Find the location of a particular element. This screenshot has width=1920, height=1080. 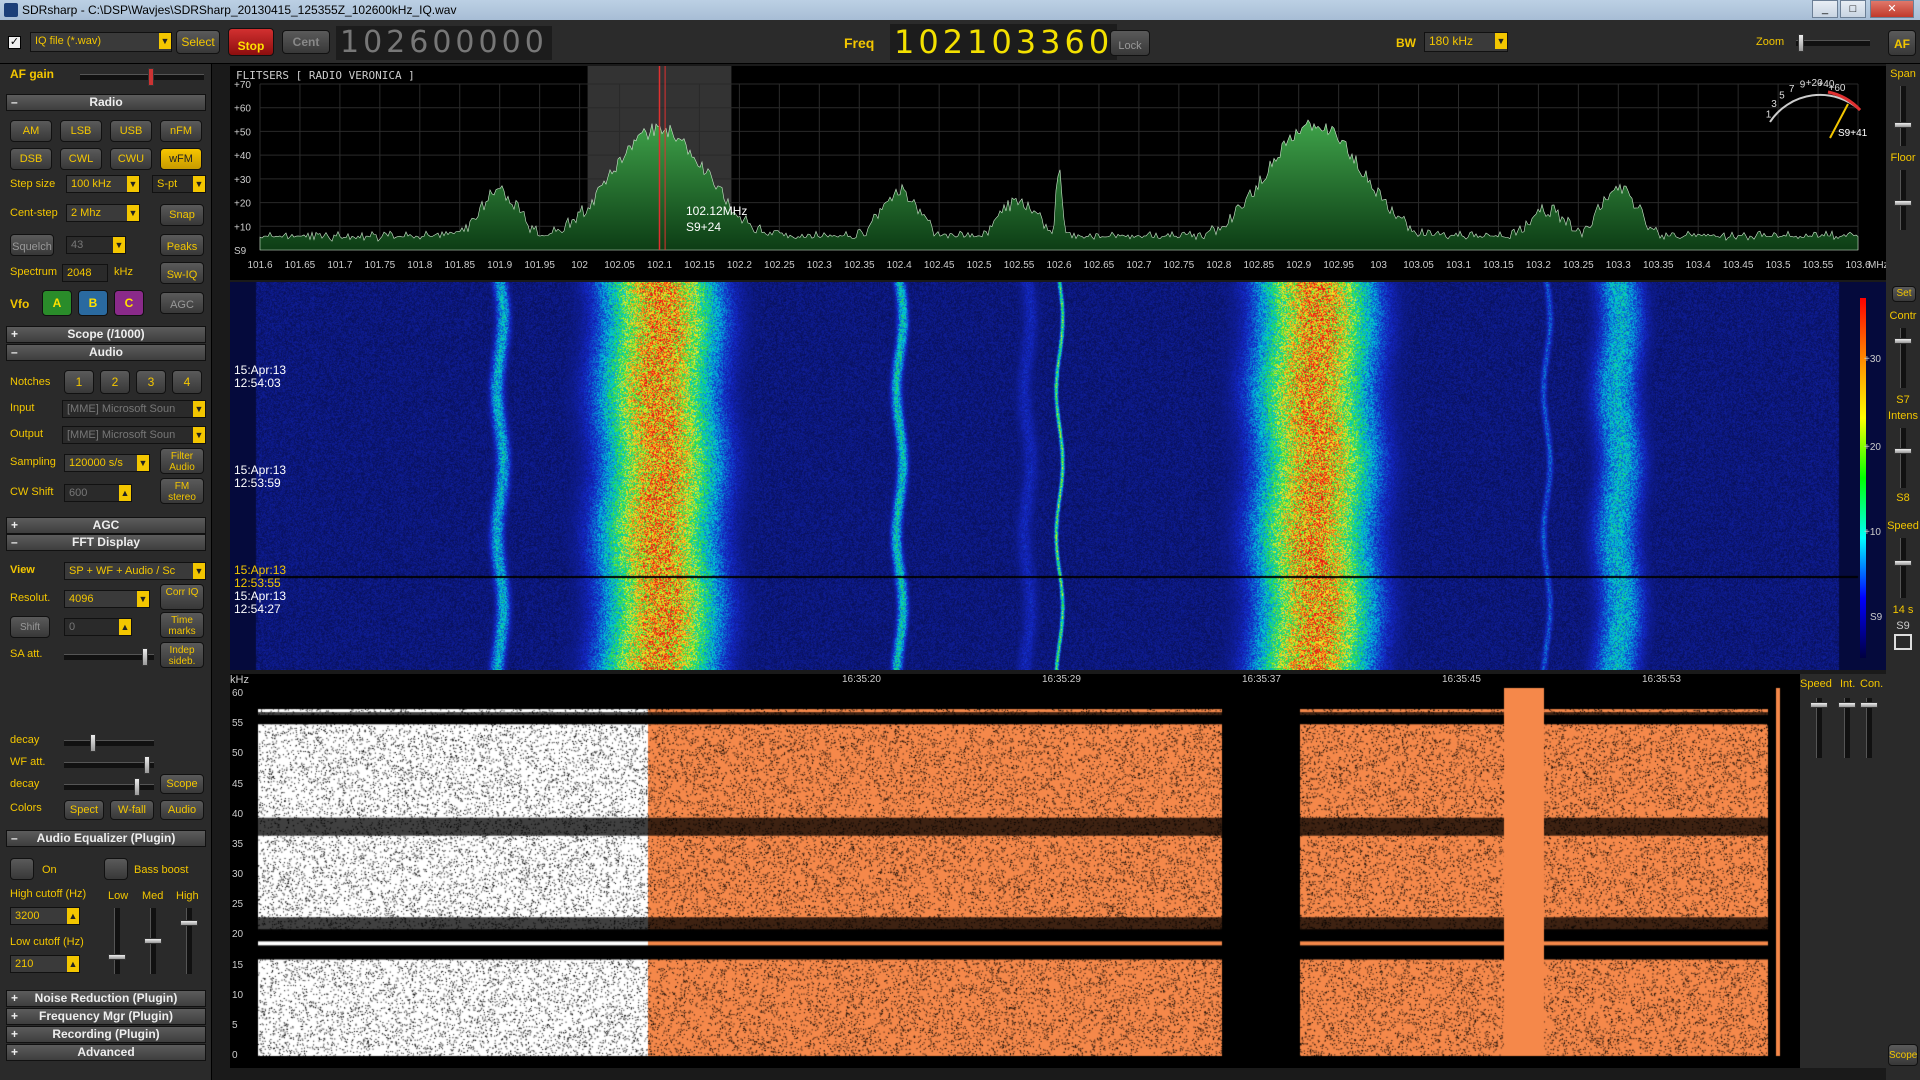

audio-con-thumb is located at coordinates (1869, 705).